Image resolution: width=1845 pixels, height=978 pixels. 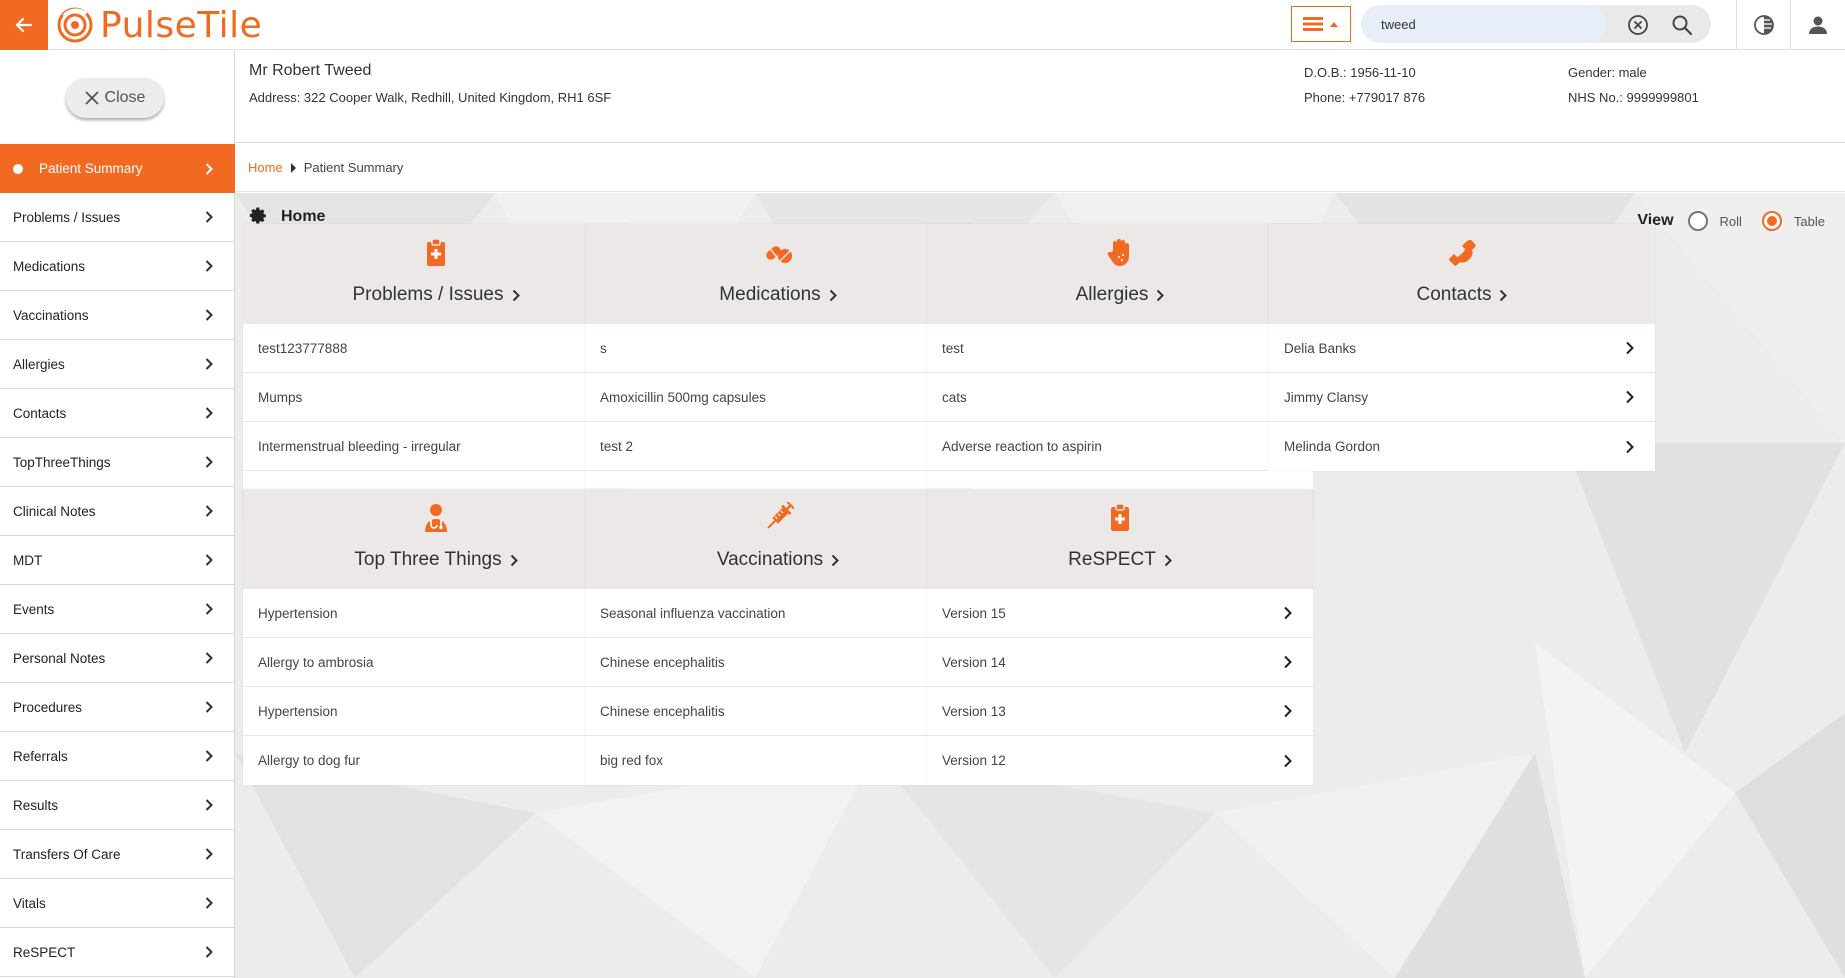 What do you see at coordinates (632, 760) in the screenshot?
I see `tile-row-label: big red fox` at bounding box center [632, 760].